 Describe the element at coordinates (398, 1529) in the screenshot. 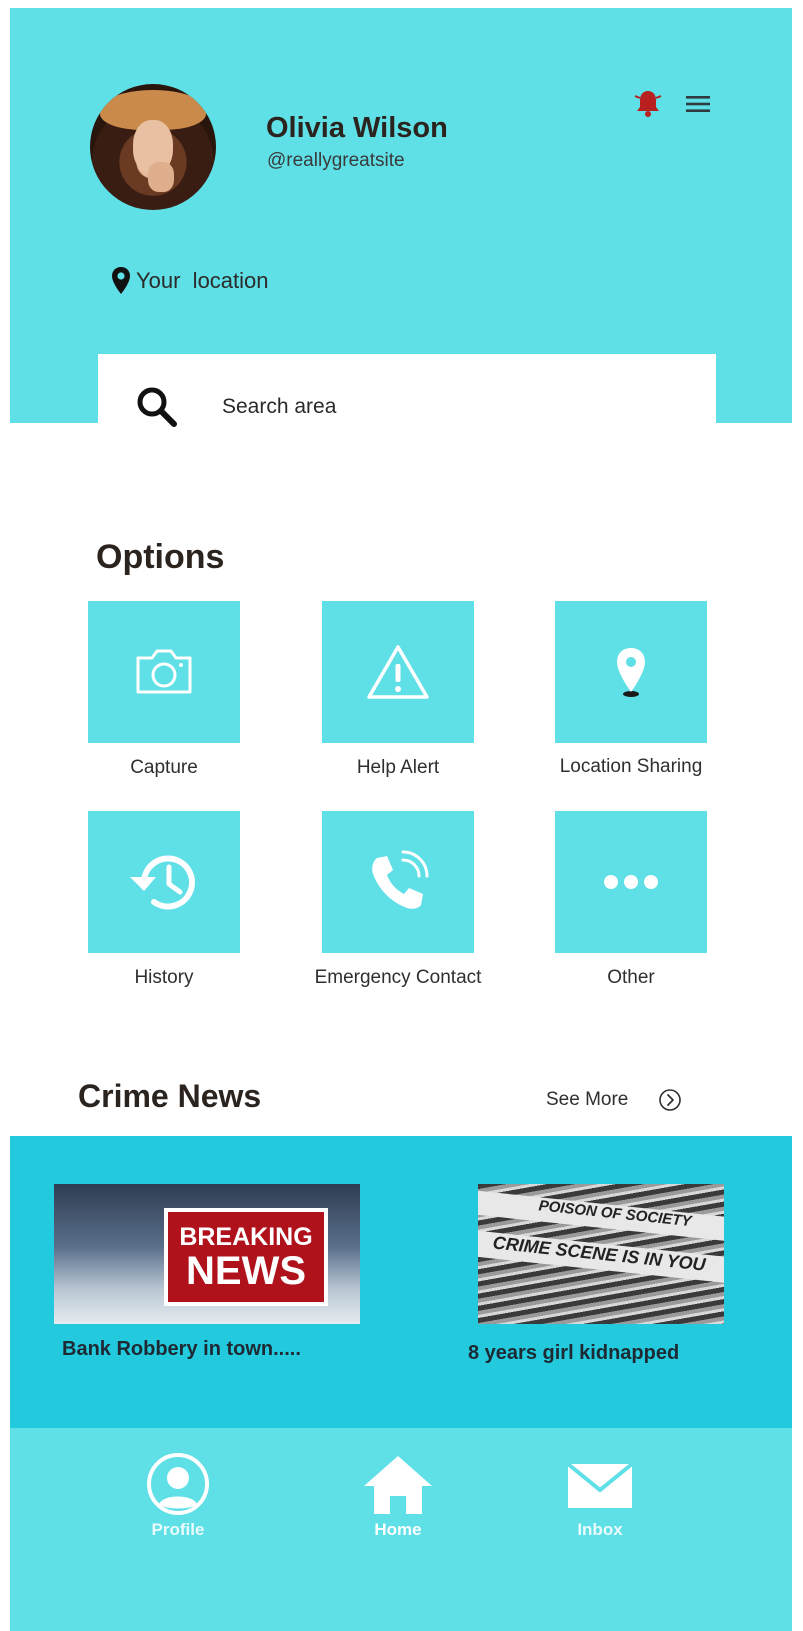

I see `nav-home-label: Home` at that location.